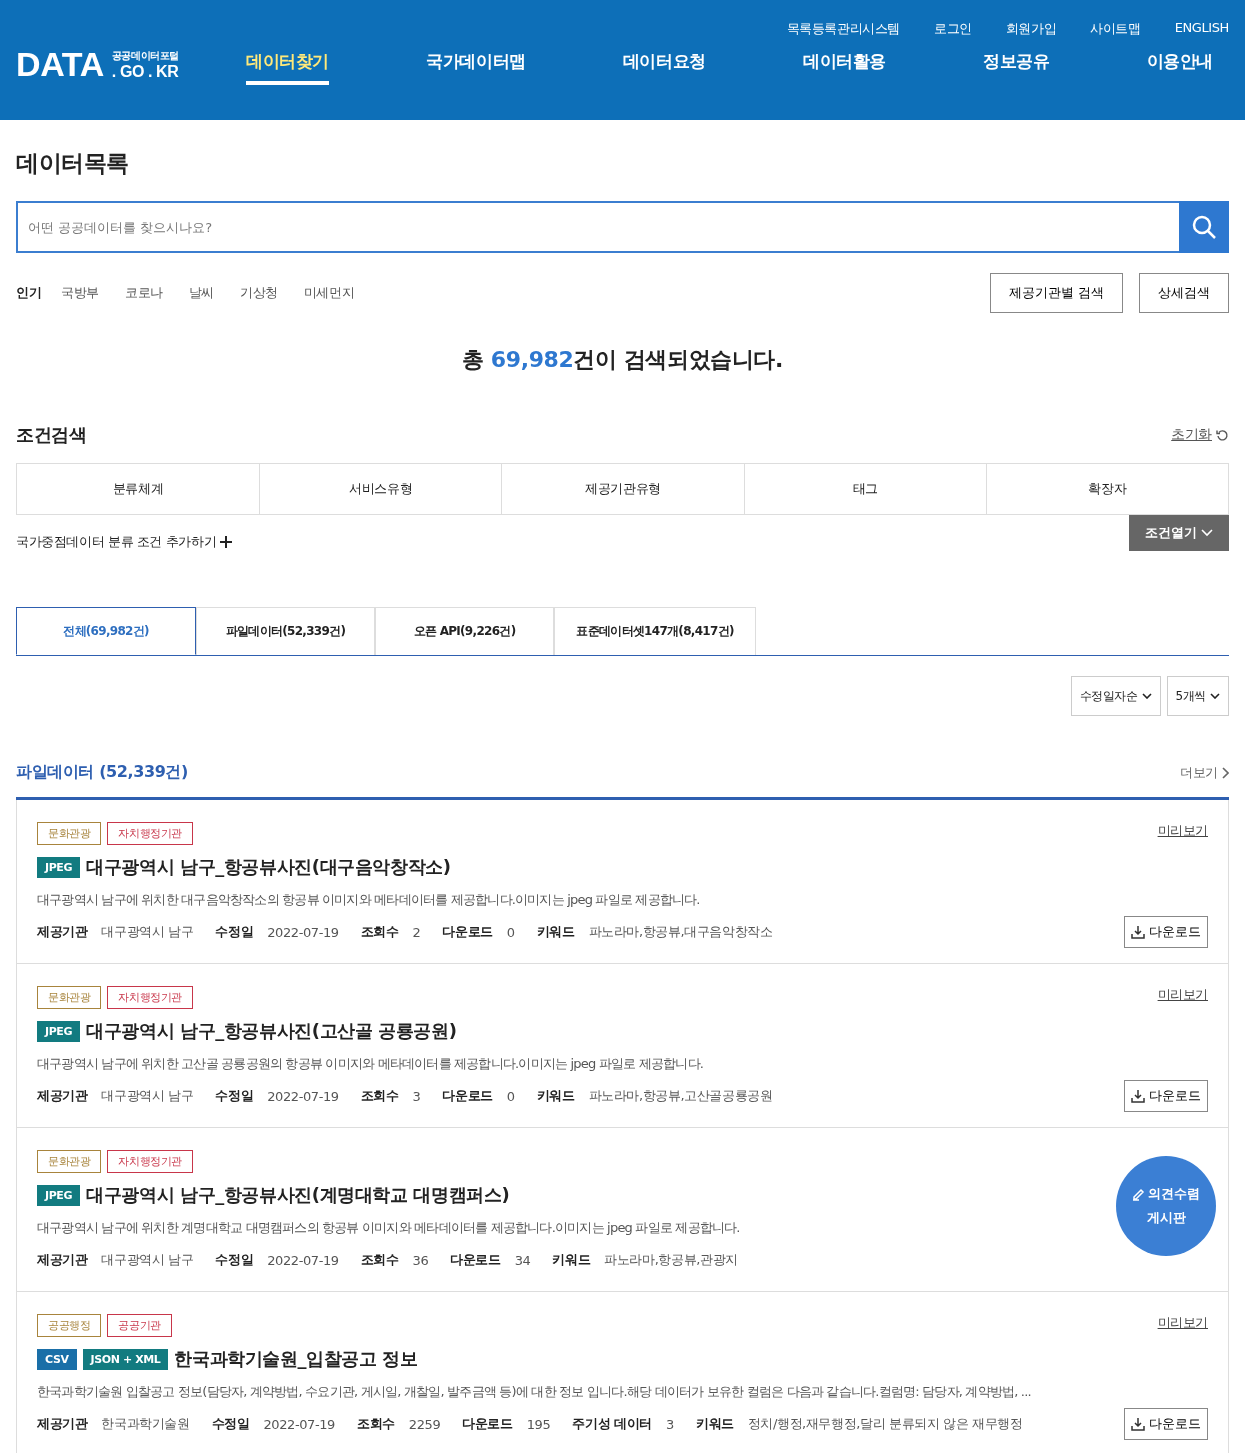 This screenshot has height=1453, width=1245. Describe the element at coordinates (655, 631) in the screenshot. I see `tab: 표준데이터셋147개(8,417건)` at that location.